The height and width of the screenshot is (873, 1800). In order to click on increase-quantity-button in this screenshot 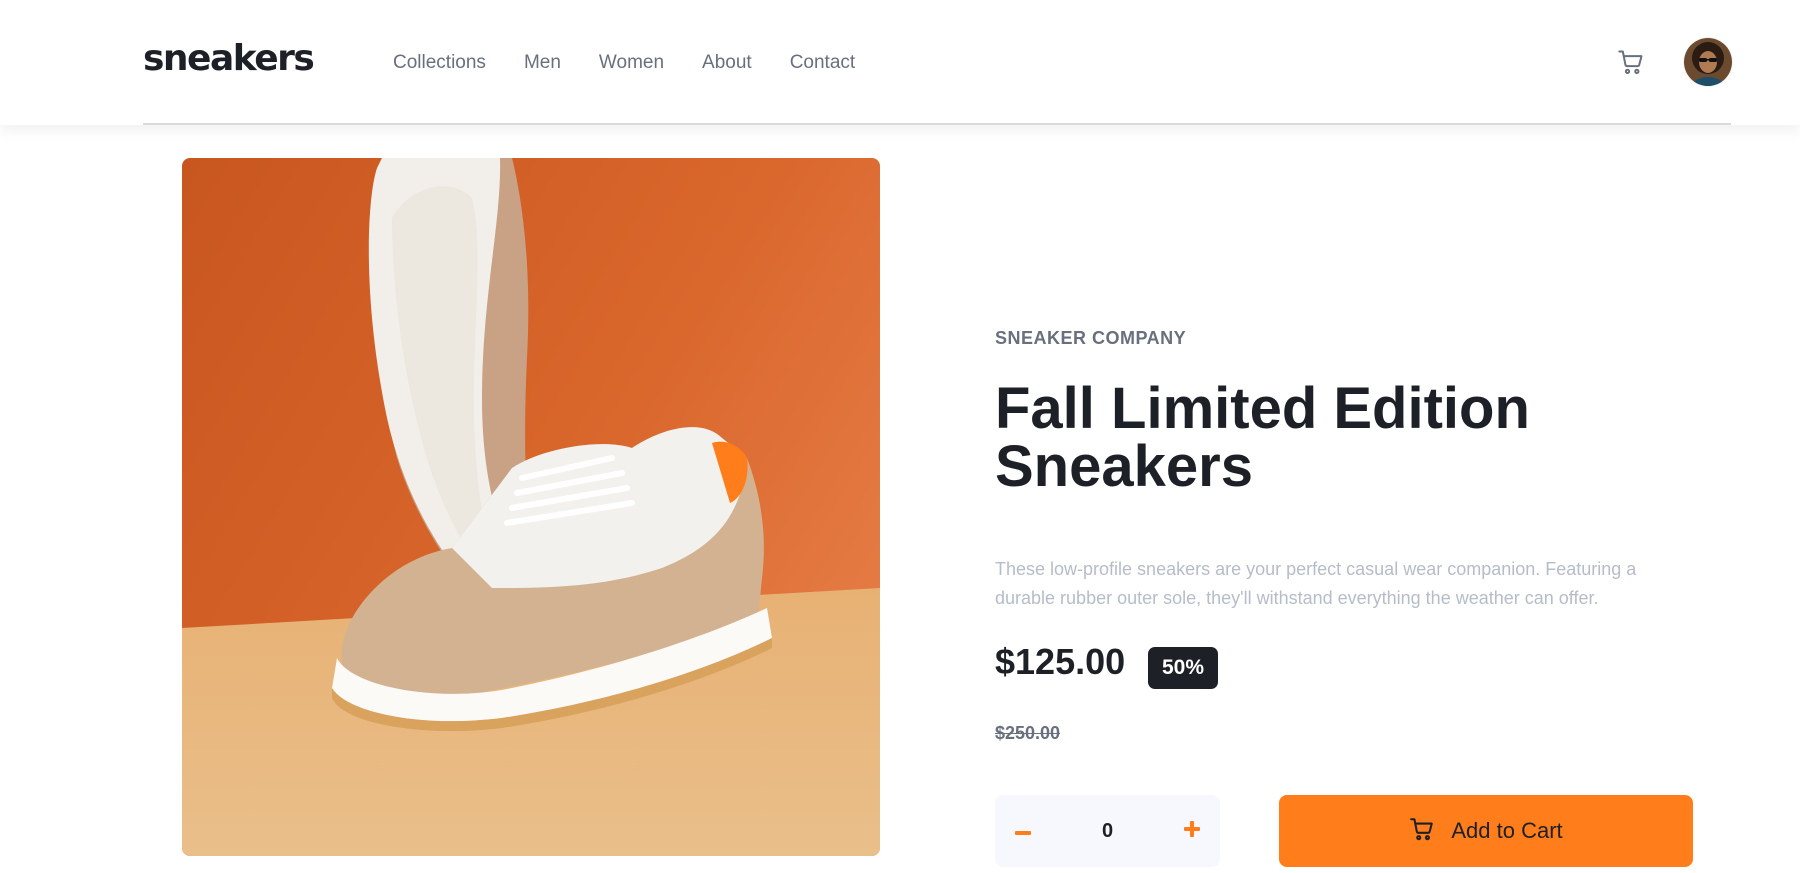, I will do `click(1192, 831)`.